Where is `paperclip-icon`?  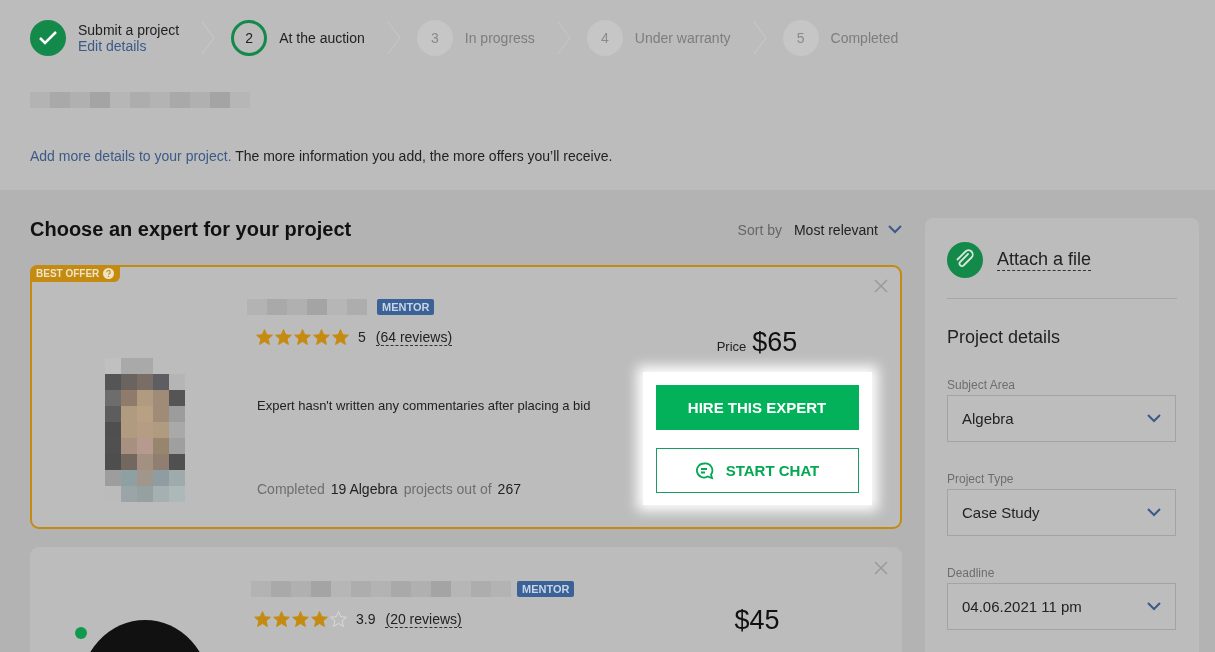 paperclip-icon is located at coordinates (965, 260).